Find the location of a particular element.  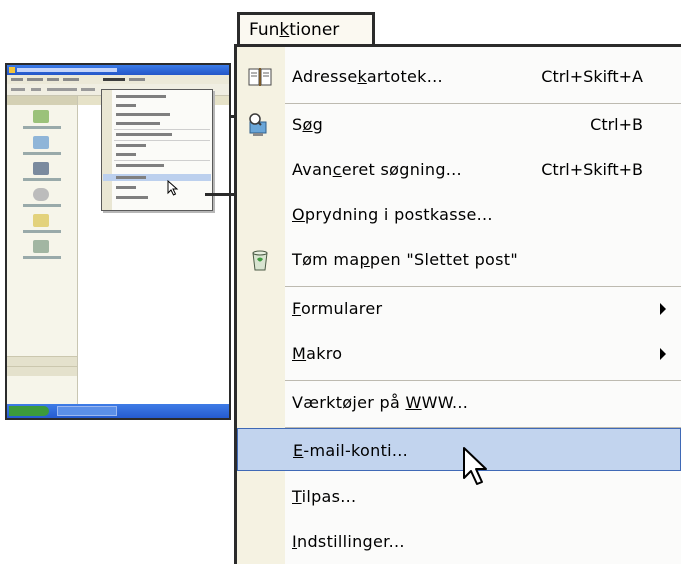

deleted-items-icon is located at coordinates (41, 246).